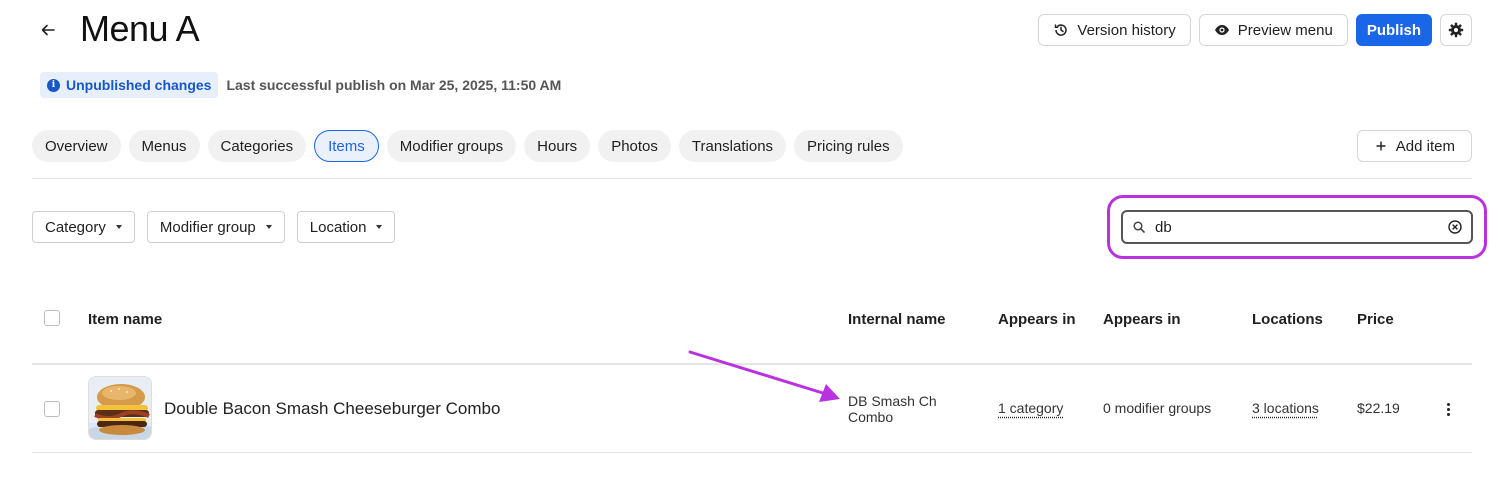 The width and height of the screenshot is (1510, 492). What do you see at coordinates (1381, 146) in the screenshot?
I see `plus-icon` at bounding box center [1381, 146].